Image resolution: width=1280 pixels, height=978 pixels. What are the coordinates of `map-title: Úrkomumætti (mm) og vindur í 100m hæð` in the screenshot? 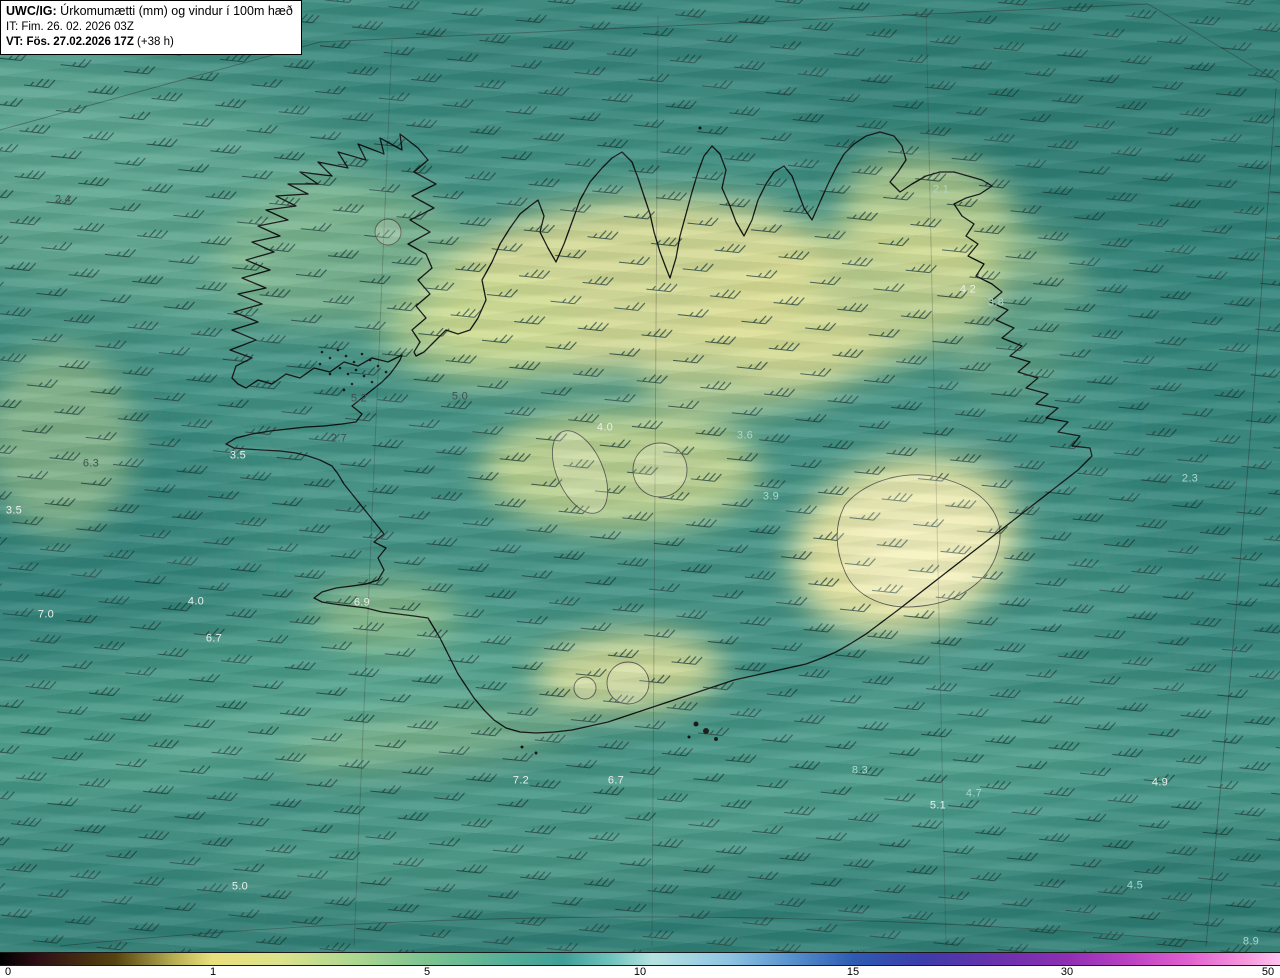 It's located at (174, 11).